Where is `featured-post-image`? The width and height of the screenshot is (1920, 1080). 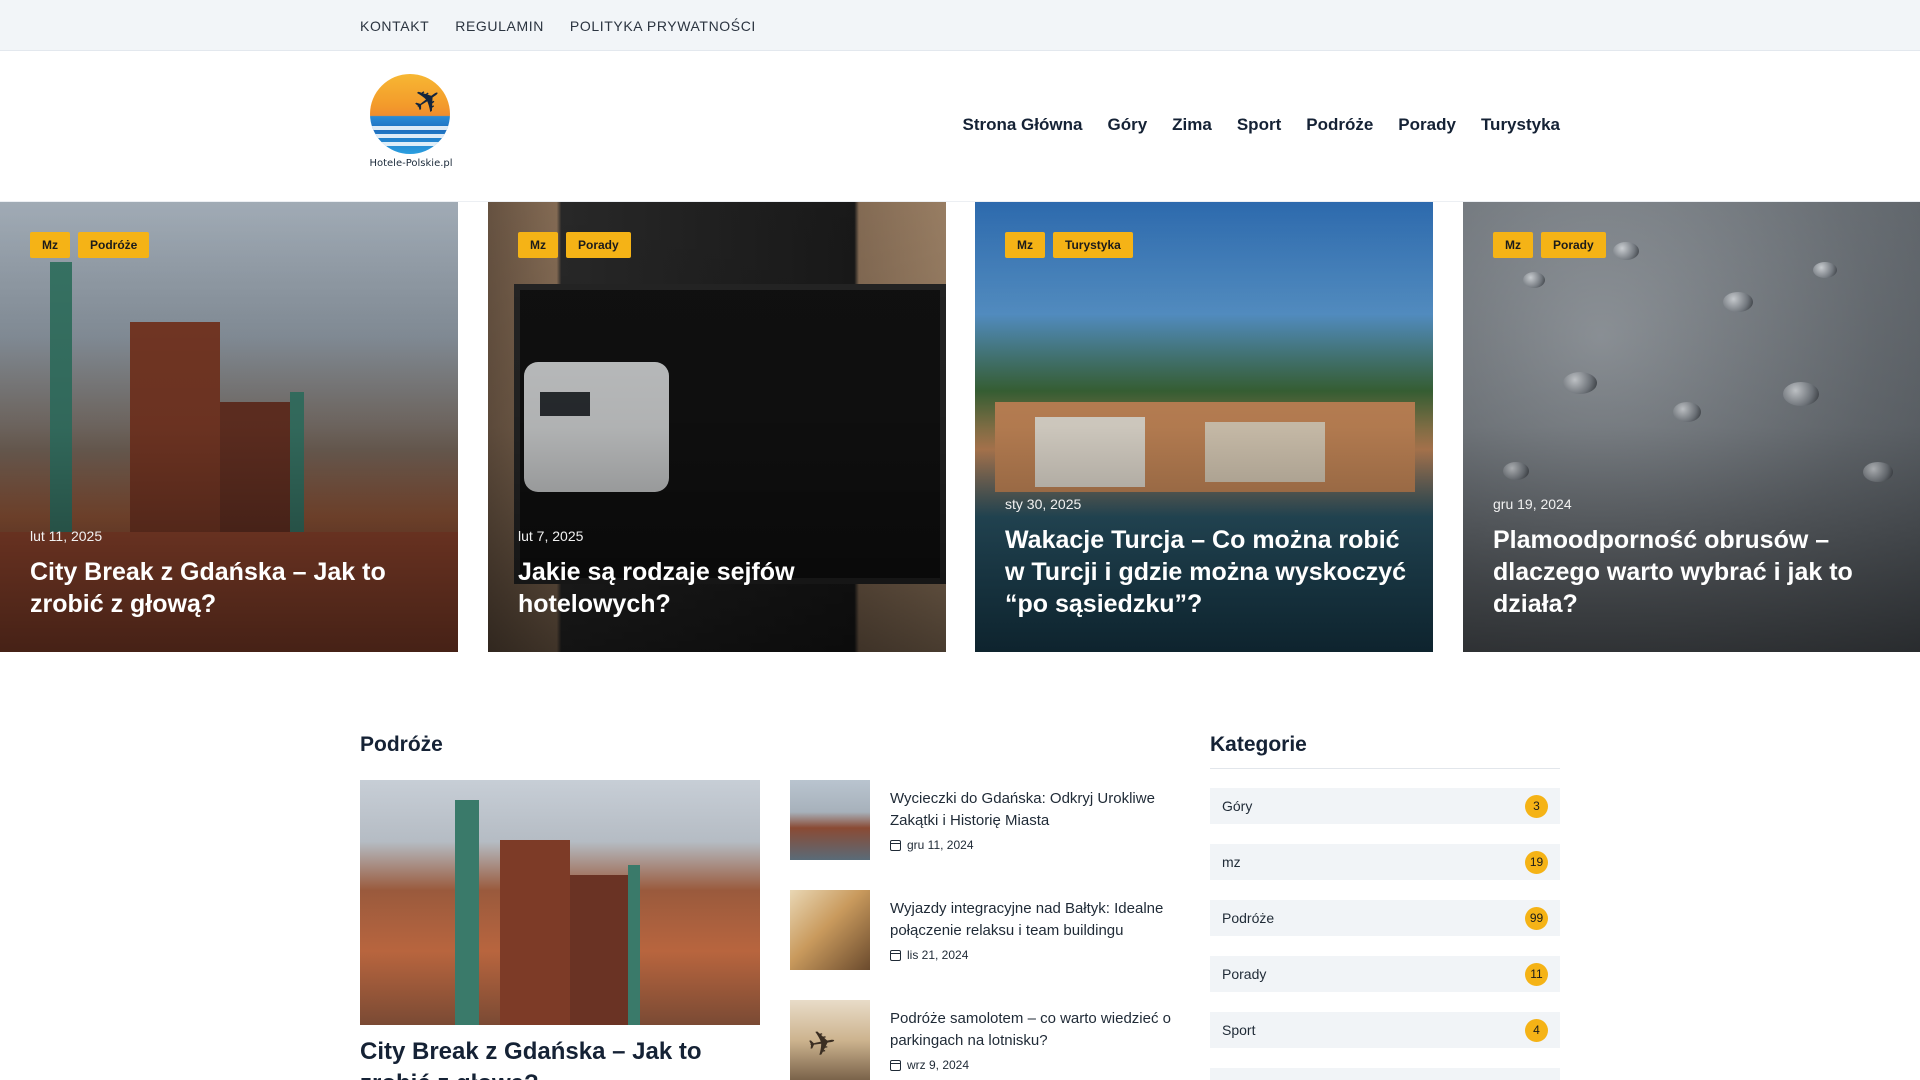 featured-post-image is located at coordinates (560, 902).